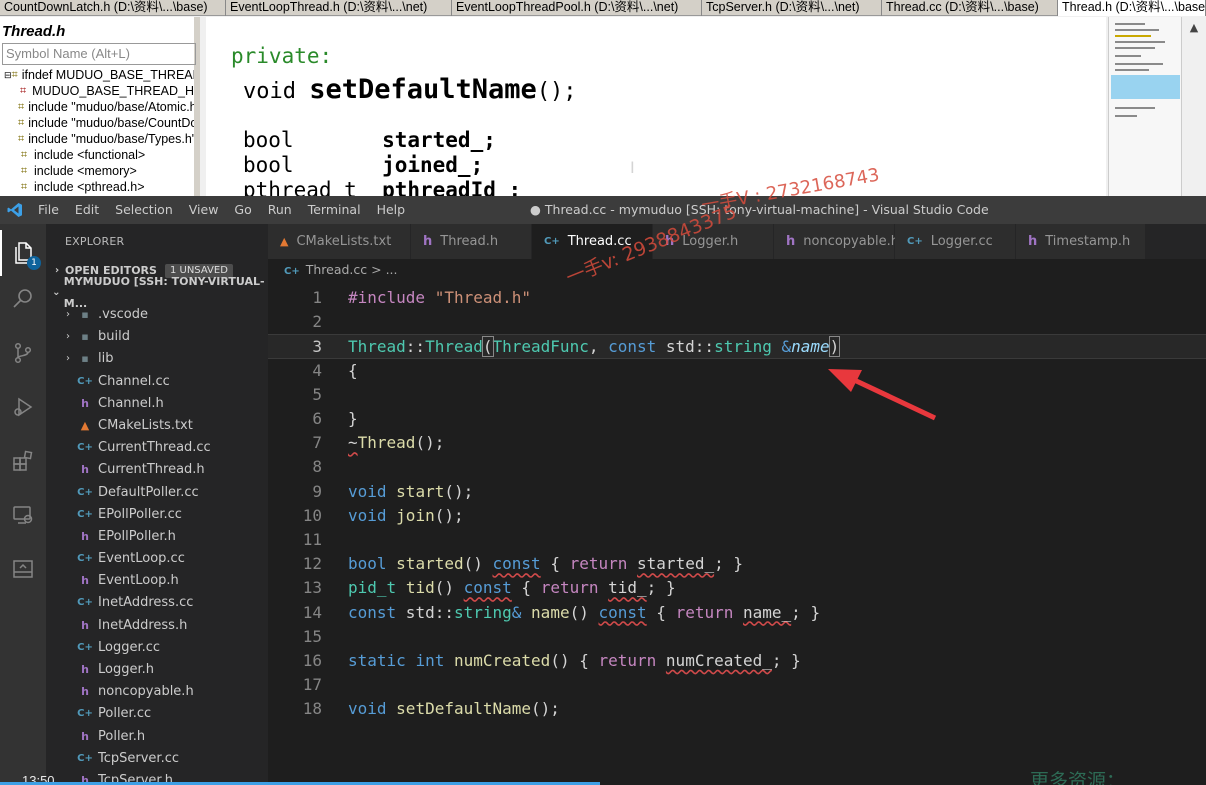 The image size is (1206, 785). Describe the element at coordinates (955, 241) in the screenshot. I see `editor-tab: C+ Logger.cc` at that location.